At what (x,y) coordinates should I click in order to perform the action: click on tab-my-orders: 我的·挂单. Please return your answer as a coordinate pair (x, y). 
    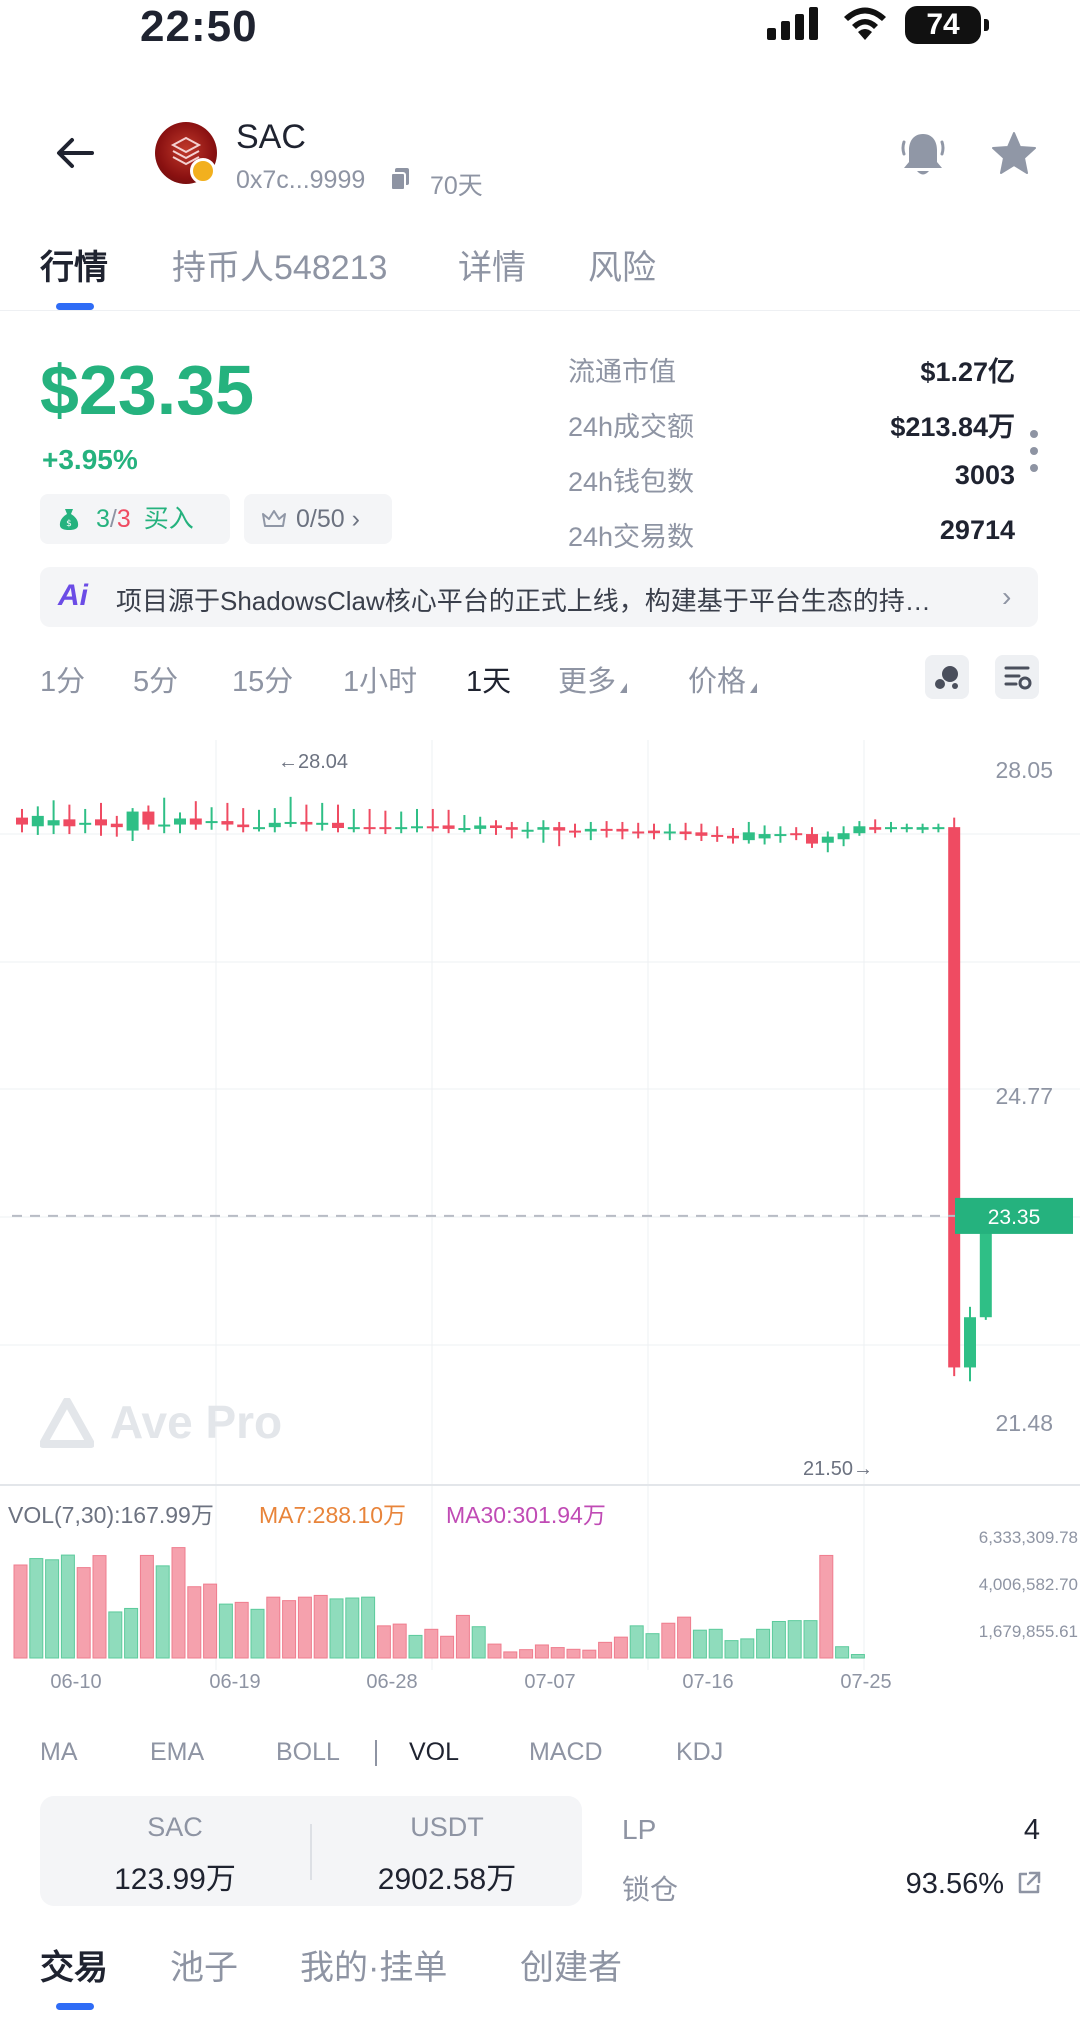
    Looking at the image, I should click on (373, 1964).